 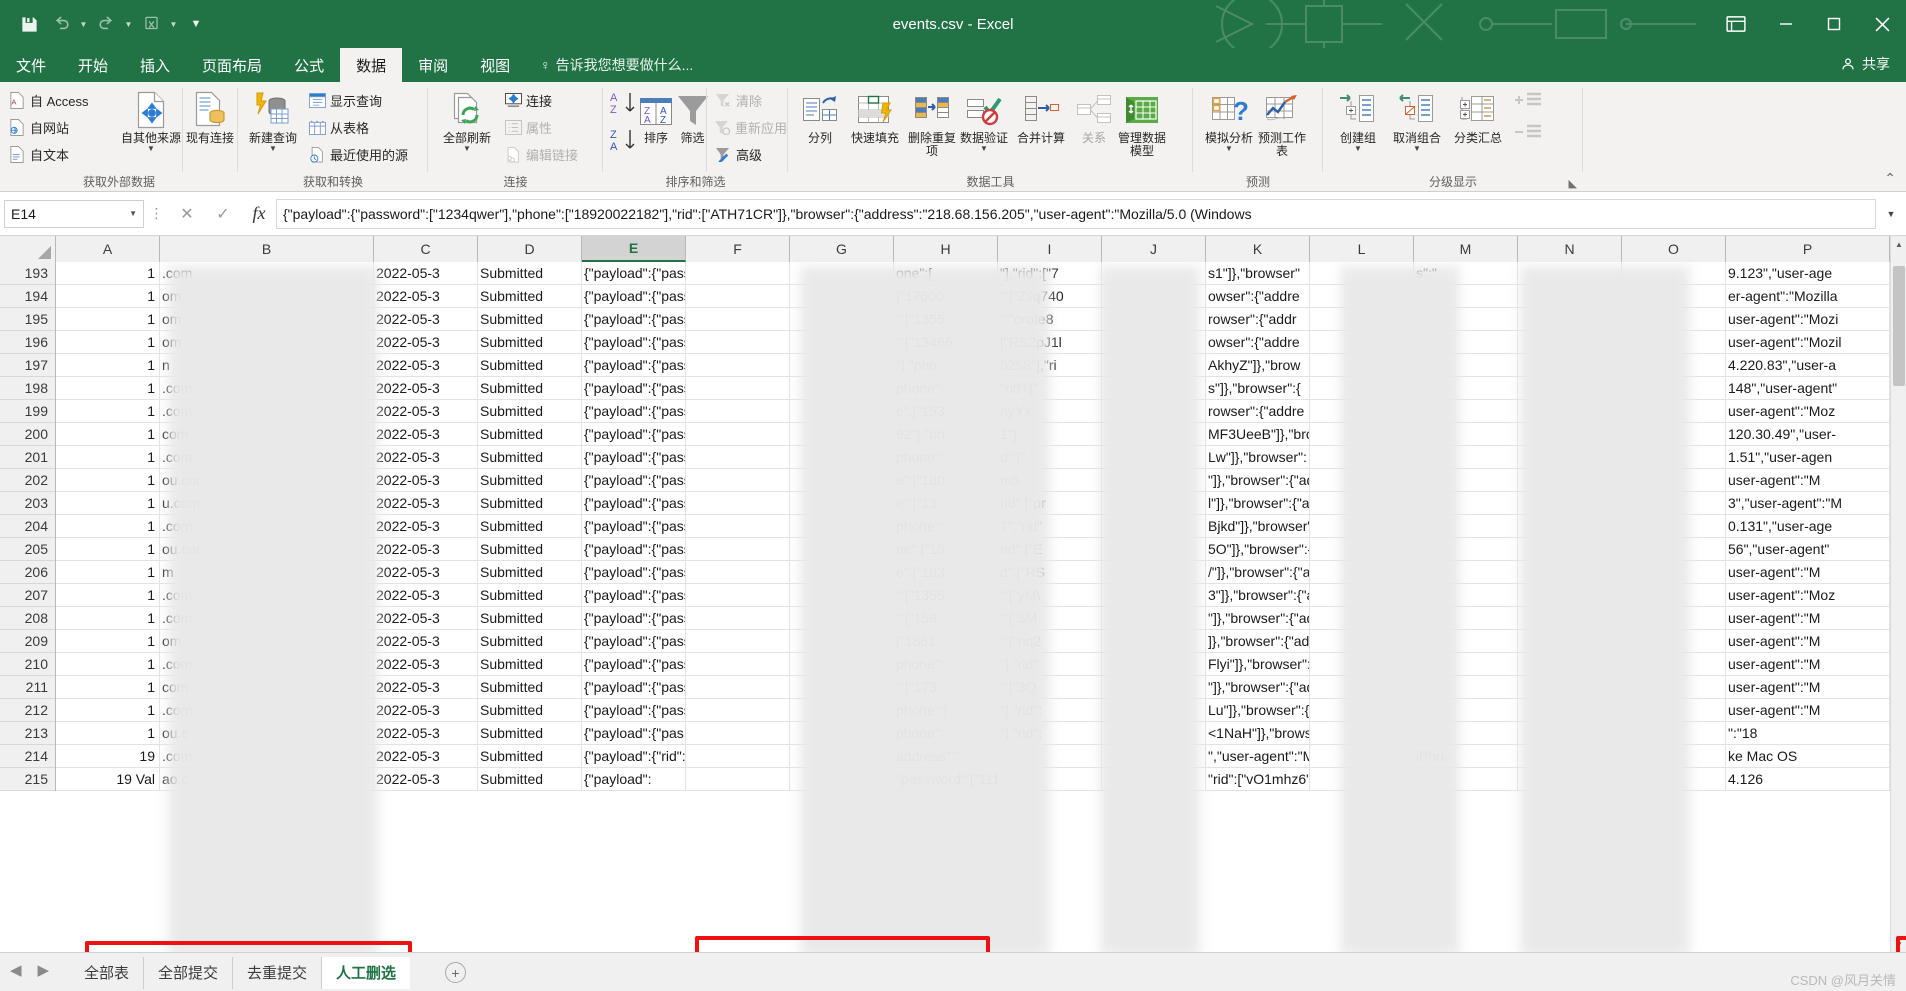 I want to click on cell-C193: 2022-05-3, so click(x=426, y=273).